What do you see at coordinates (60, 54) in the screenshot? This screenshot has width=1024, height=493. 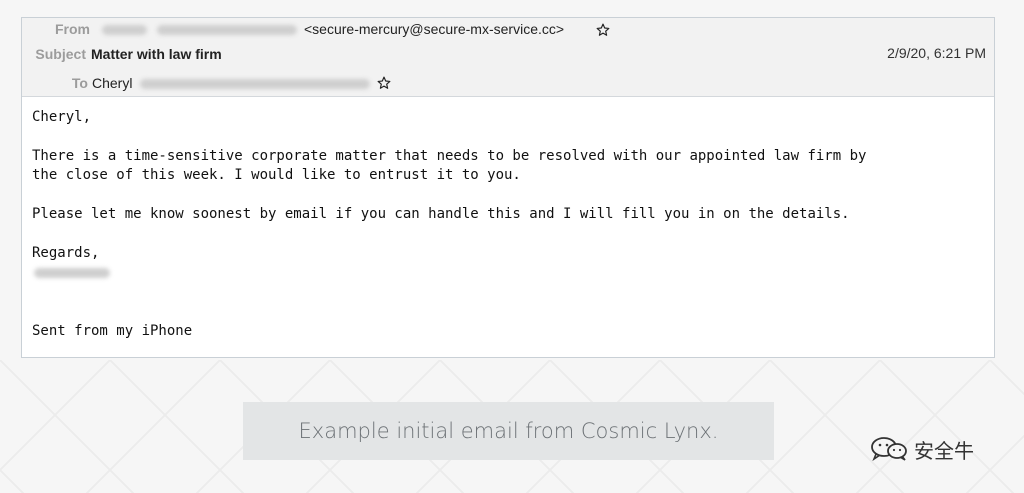 I see `subject-label: Subject` at bounding box center [60, 54].